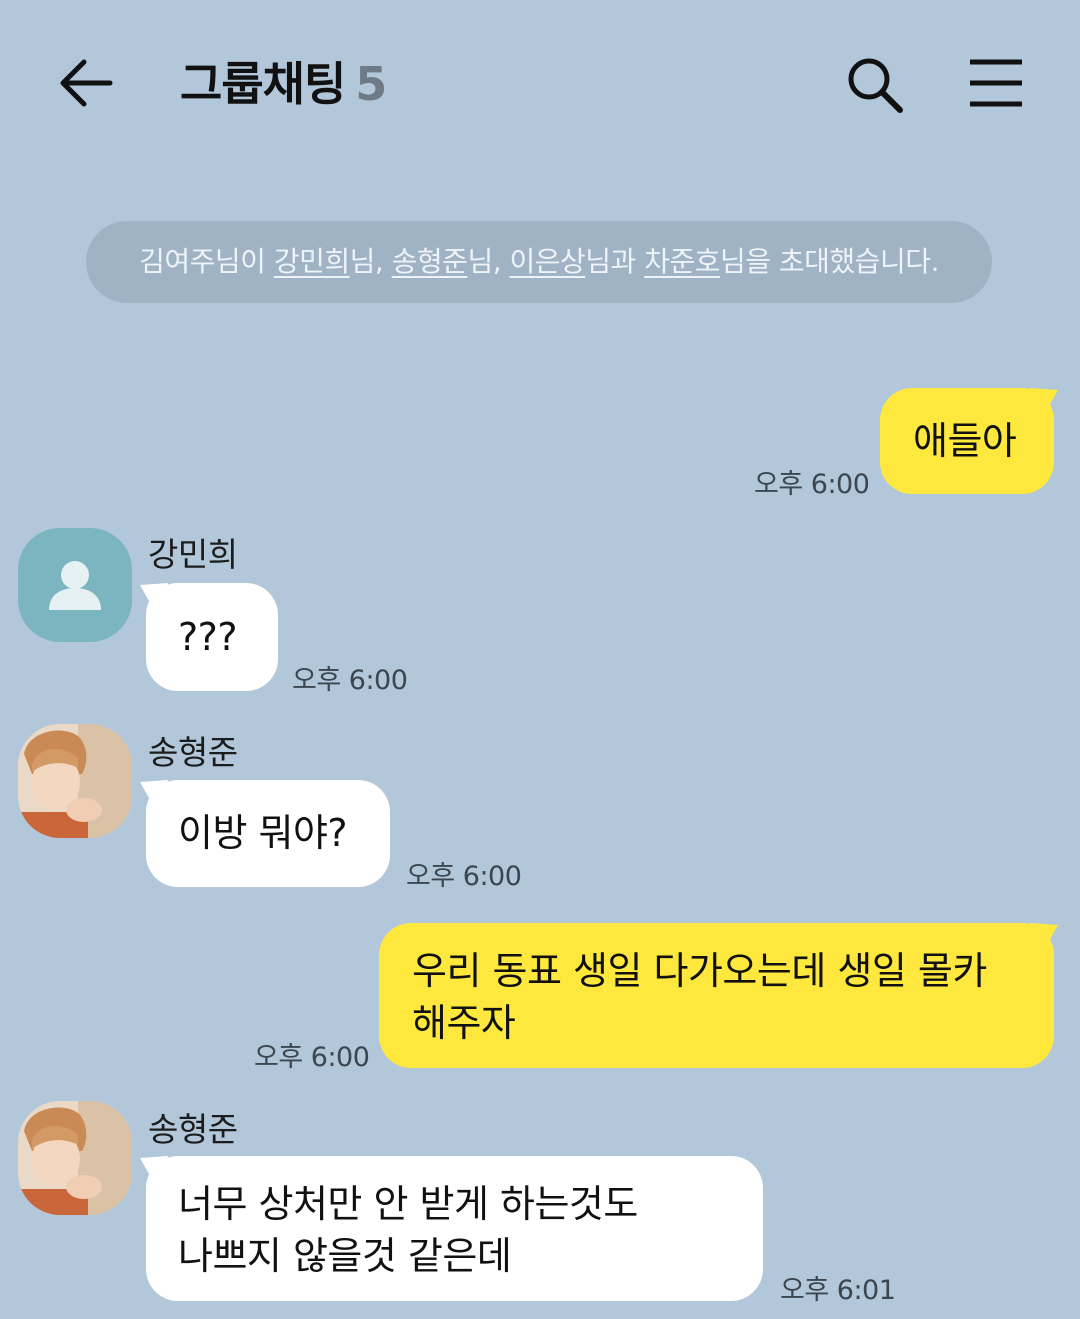 Image resolution: width=1080 pixels, height=1319 pixels. I want to click on message-text-line: 우리 동표 생일 다가오는데 생일 몰카, so click(699, 971).